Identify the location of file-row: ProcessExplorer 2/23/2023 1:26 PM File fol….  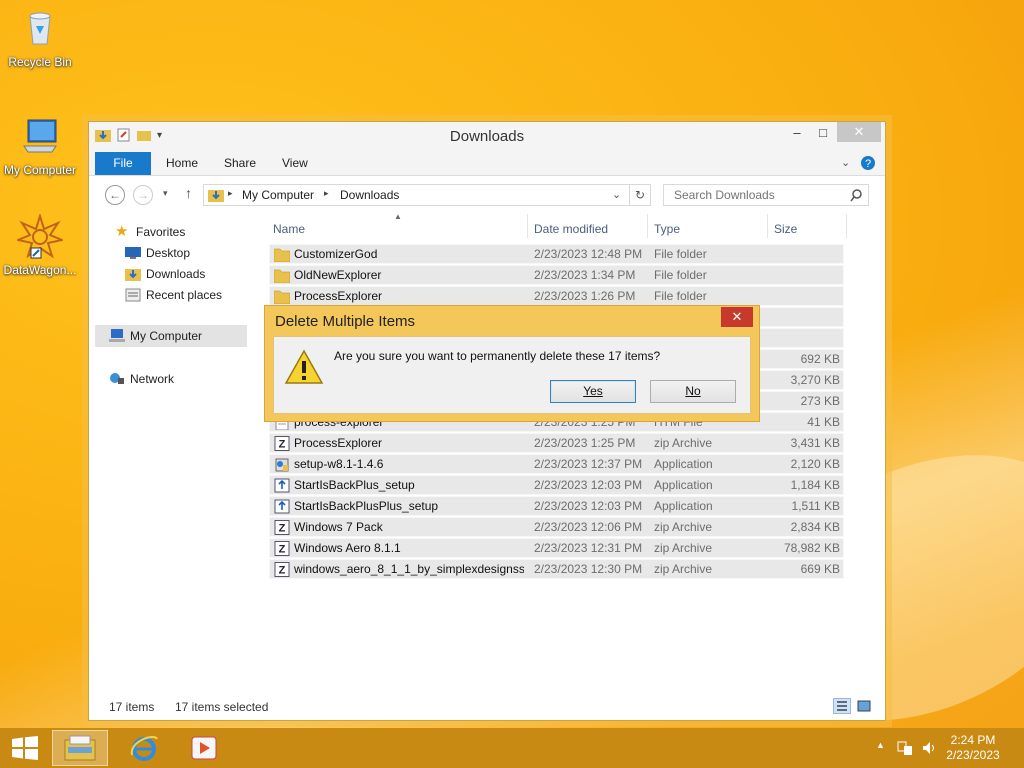
(556, 296).